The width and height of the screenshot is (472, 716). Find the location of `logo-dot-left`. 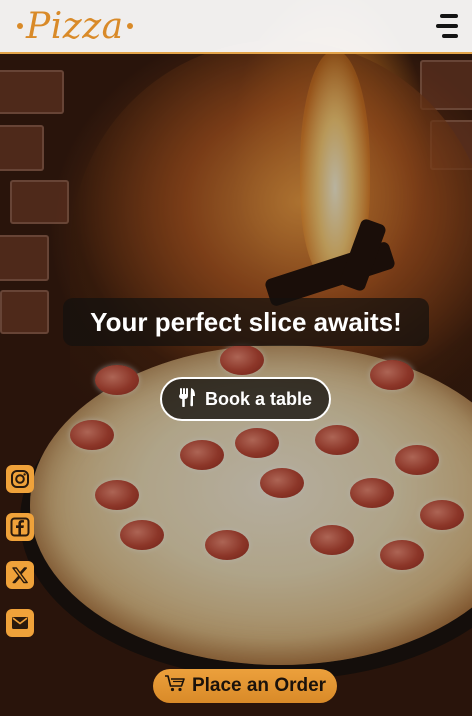

logo-dot-left is located at coordinates (20, 26).